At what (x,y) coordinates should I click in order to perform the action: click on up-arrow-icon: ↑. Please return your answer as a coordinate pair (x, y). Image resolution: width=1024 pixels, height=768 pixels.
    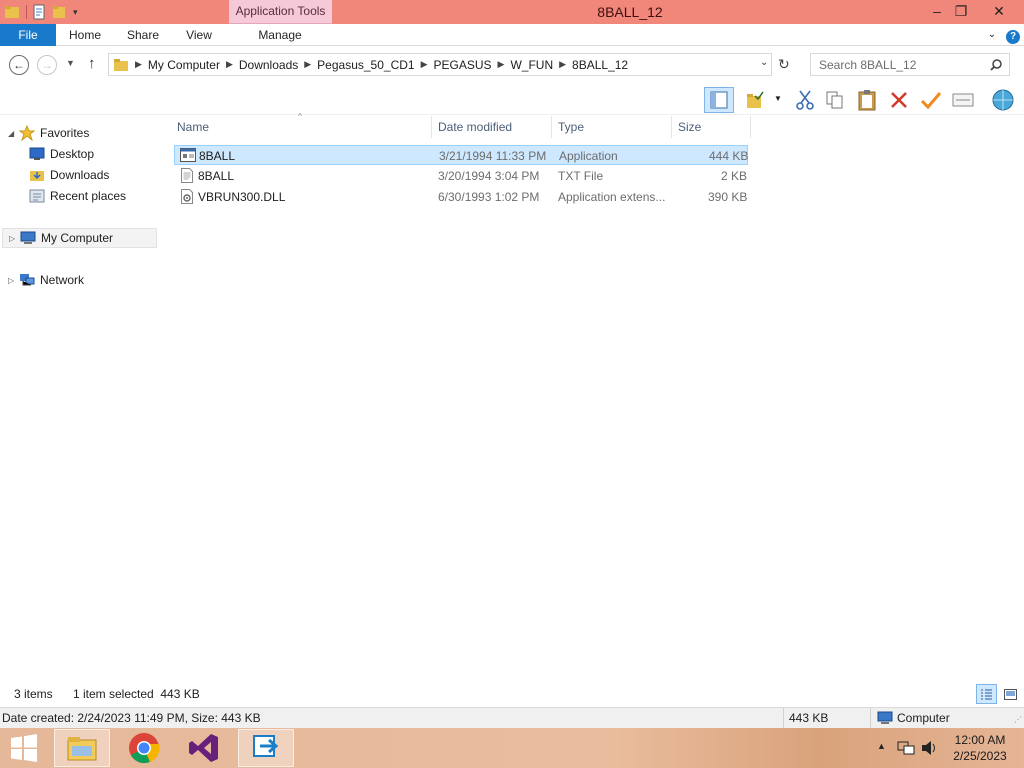
    Looking at the image, I should click on (92, 63).